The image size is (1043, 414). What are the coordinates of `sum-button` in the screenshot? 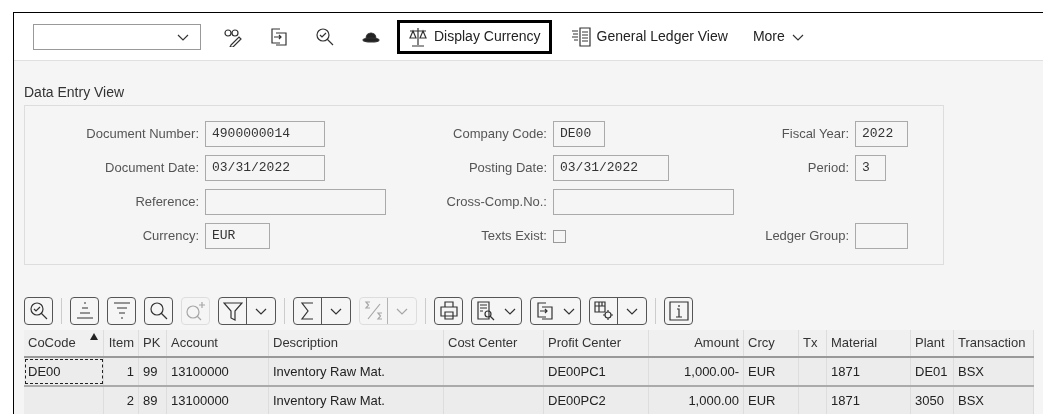 It's located at (322, 311).